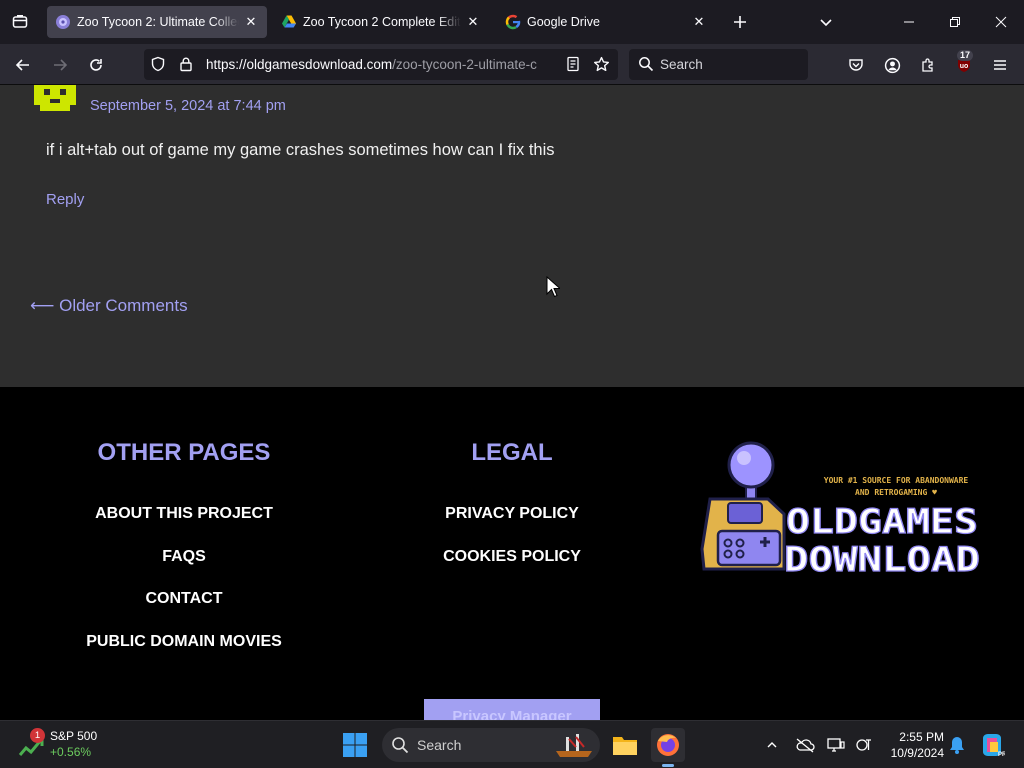  I want to click on restore-icon, so click(955, 22).